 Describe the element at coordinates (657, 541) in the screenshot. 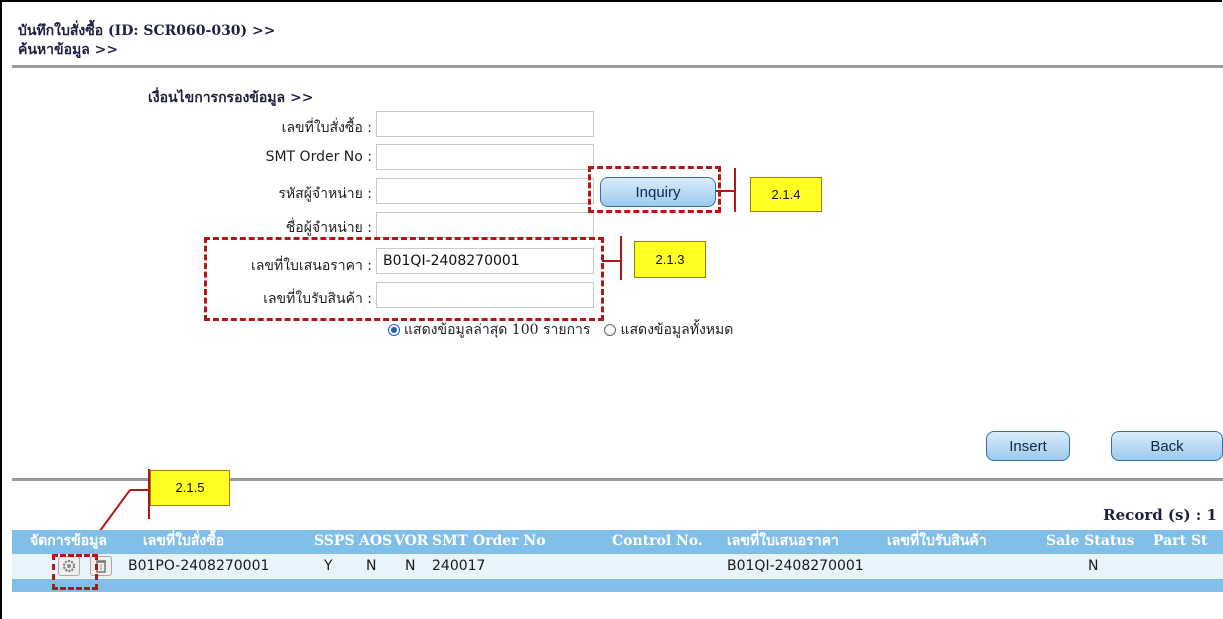

I see `col-control-no: Control No.` at that location.